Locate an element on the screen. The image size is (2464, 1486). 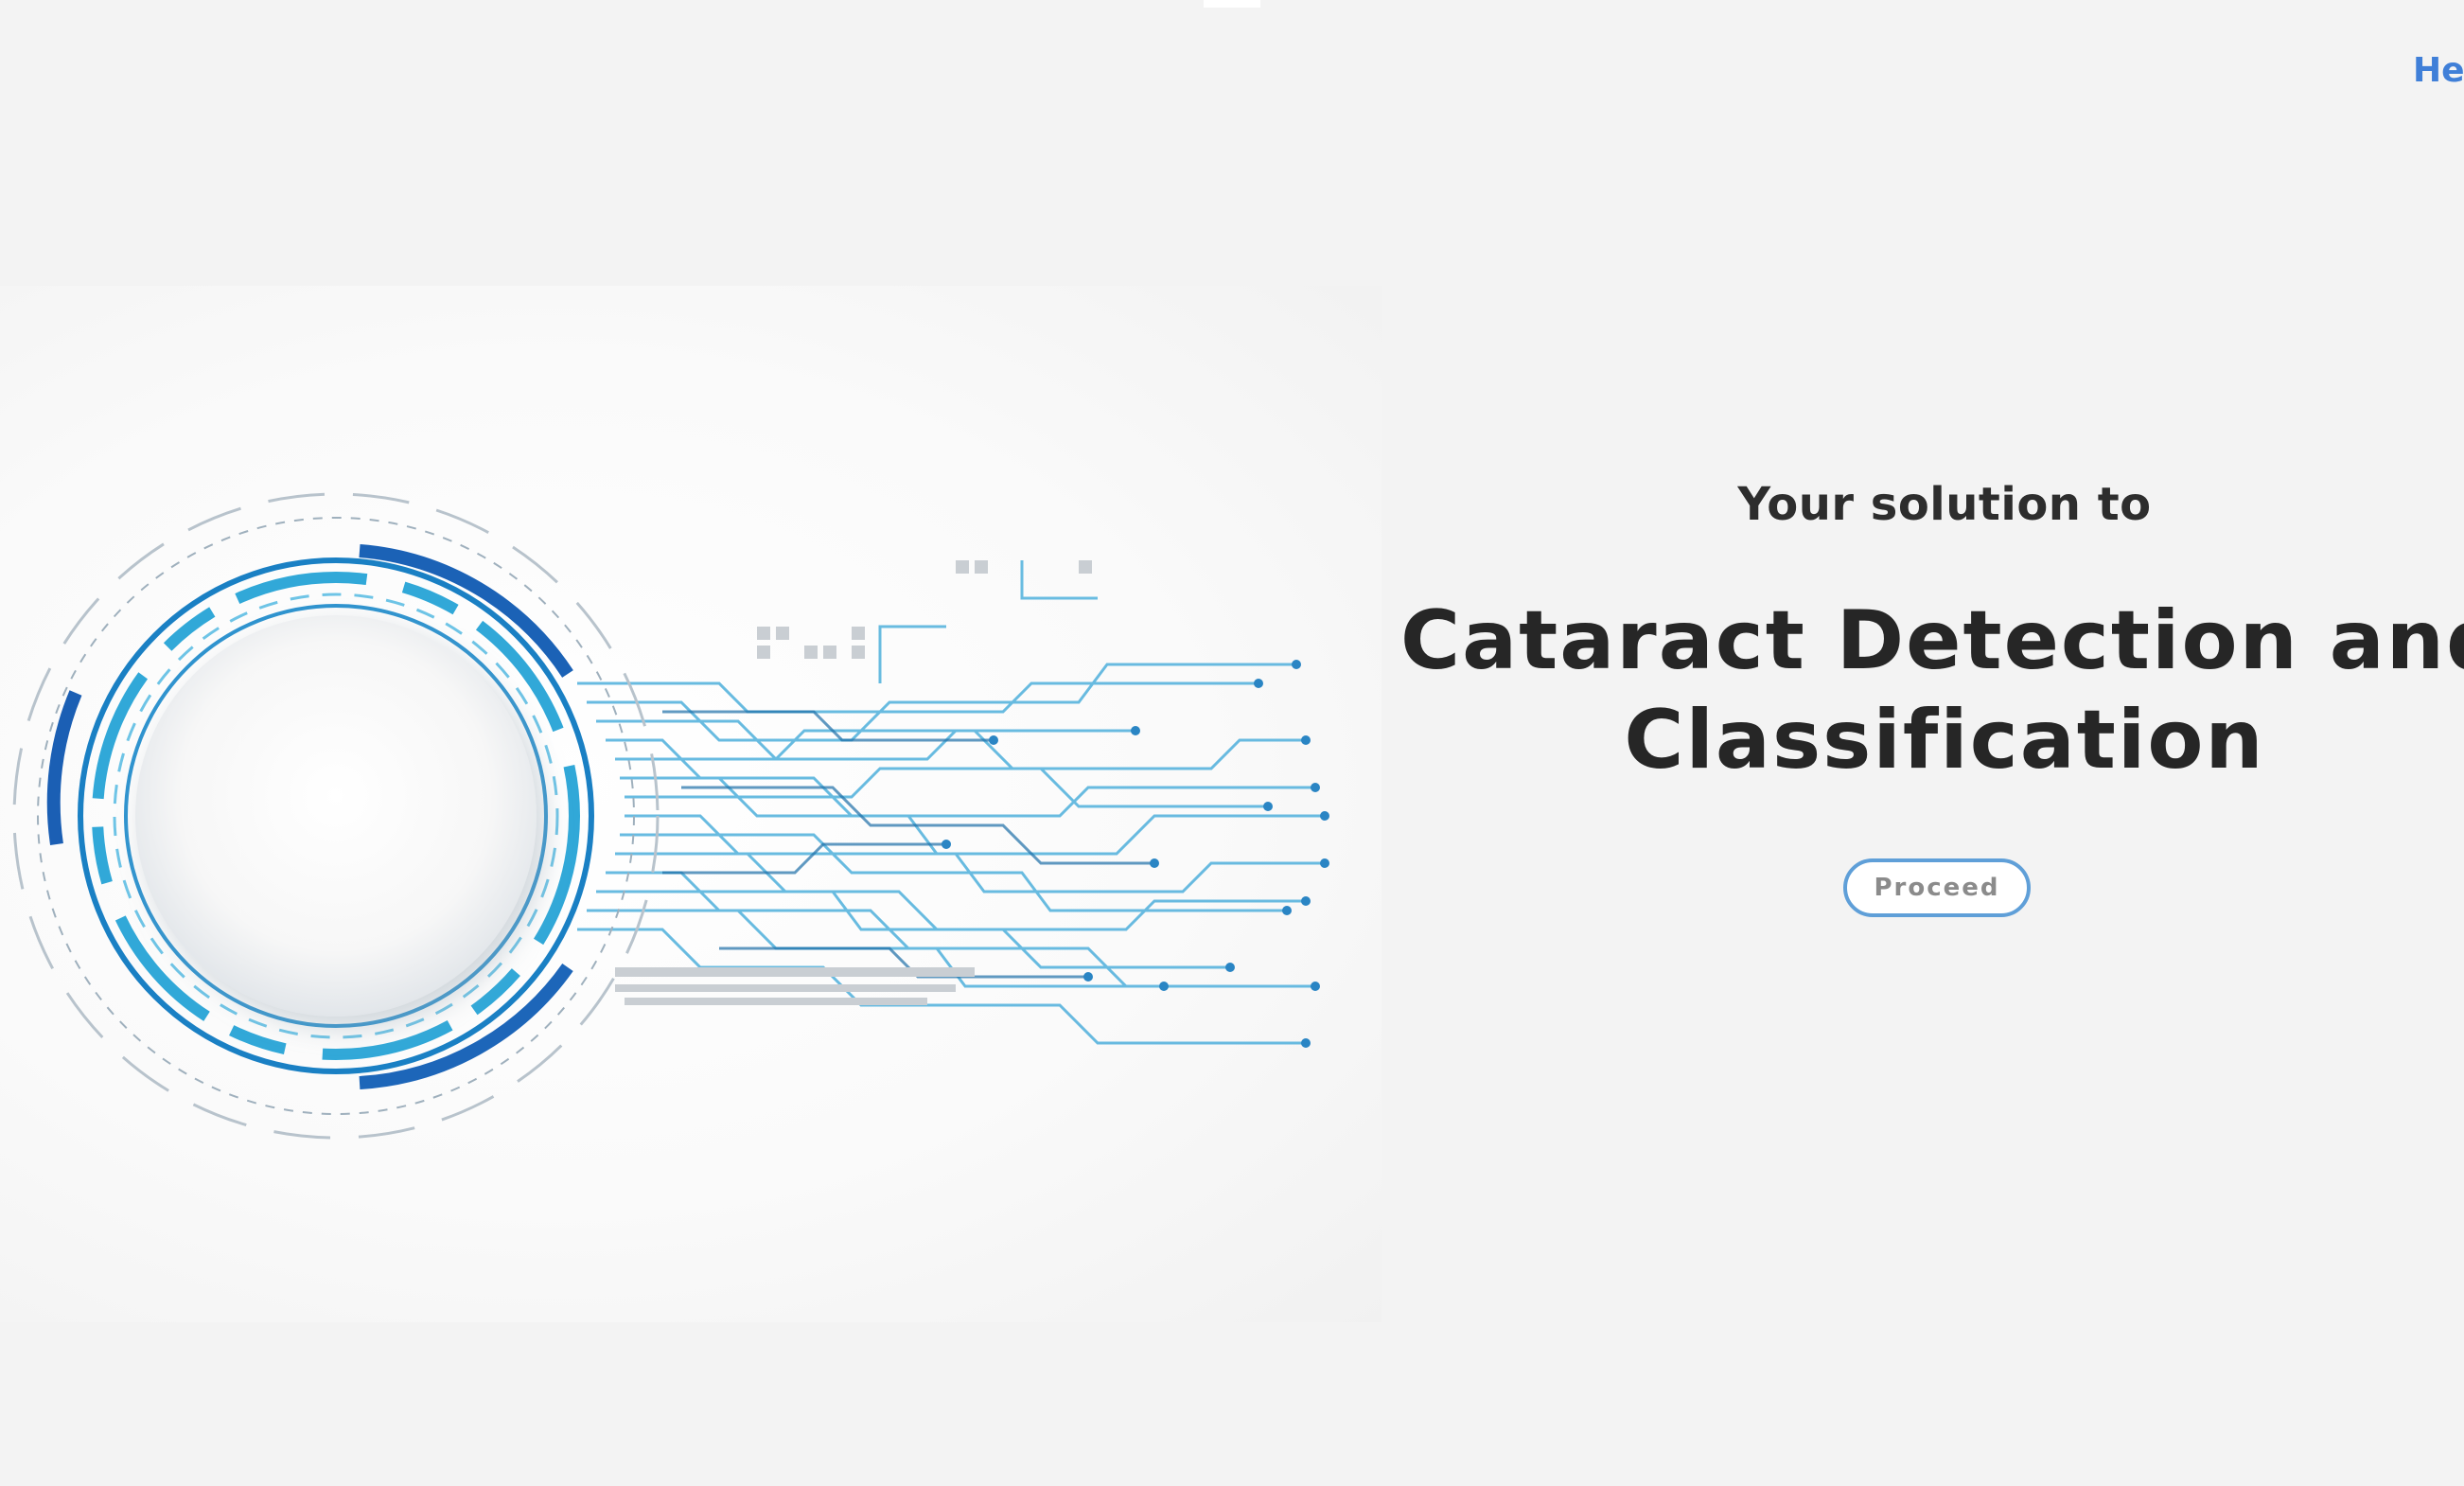
top-bar-indicator is located at coordinates (1232, 4).